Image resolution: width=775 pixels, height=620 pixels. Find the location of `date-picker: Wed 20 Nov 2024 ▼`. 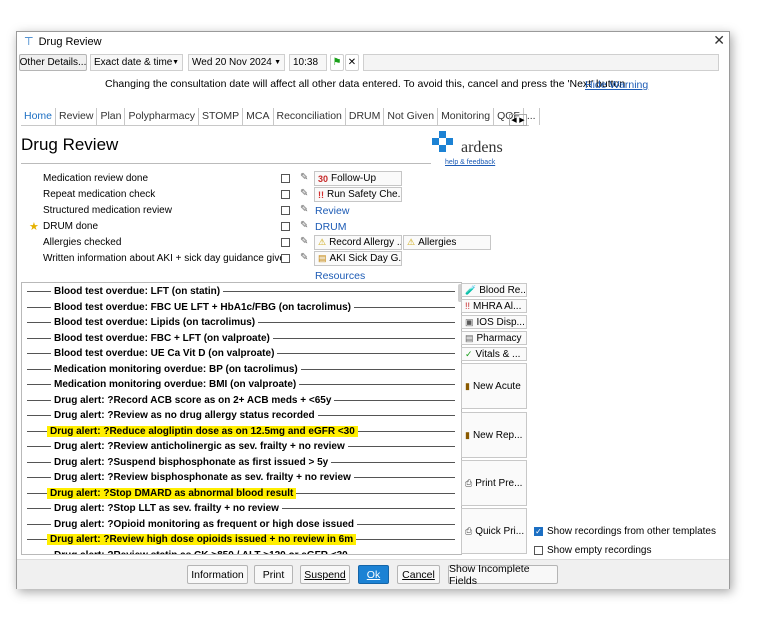

date-picker: Wed 20 Nov 2024 ▼ is located at coordinates (236, 62).